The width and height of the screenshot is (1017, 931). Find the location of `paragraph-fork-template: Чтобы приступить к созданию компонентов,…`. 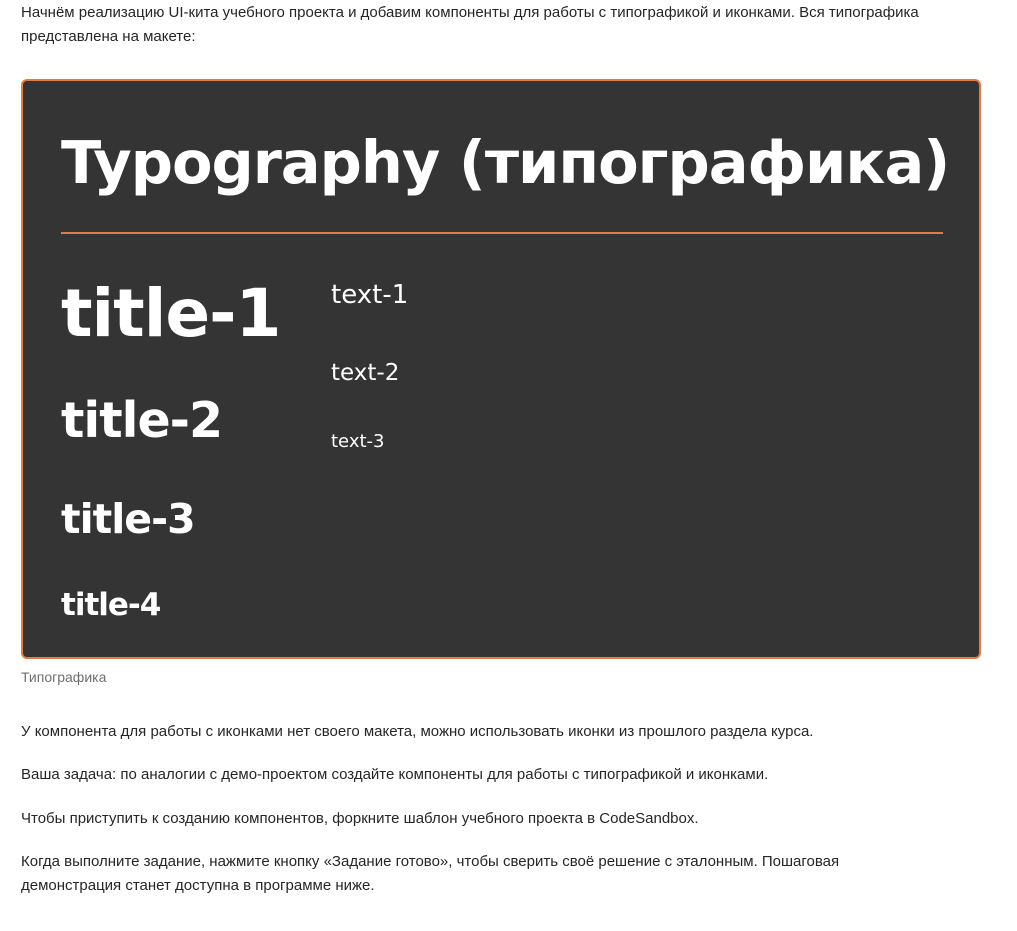

paragraph-fork-template: Чтобы приступить к созданию компонентов,… is located at coordinates (360, 818).